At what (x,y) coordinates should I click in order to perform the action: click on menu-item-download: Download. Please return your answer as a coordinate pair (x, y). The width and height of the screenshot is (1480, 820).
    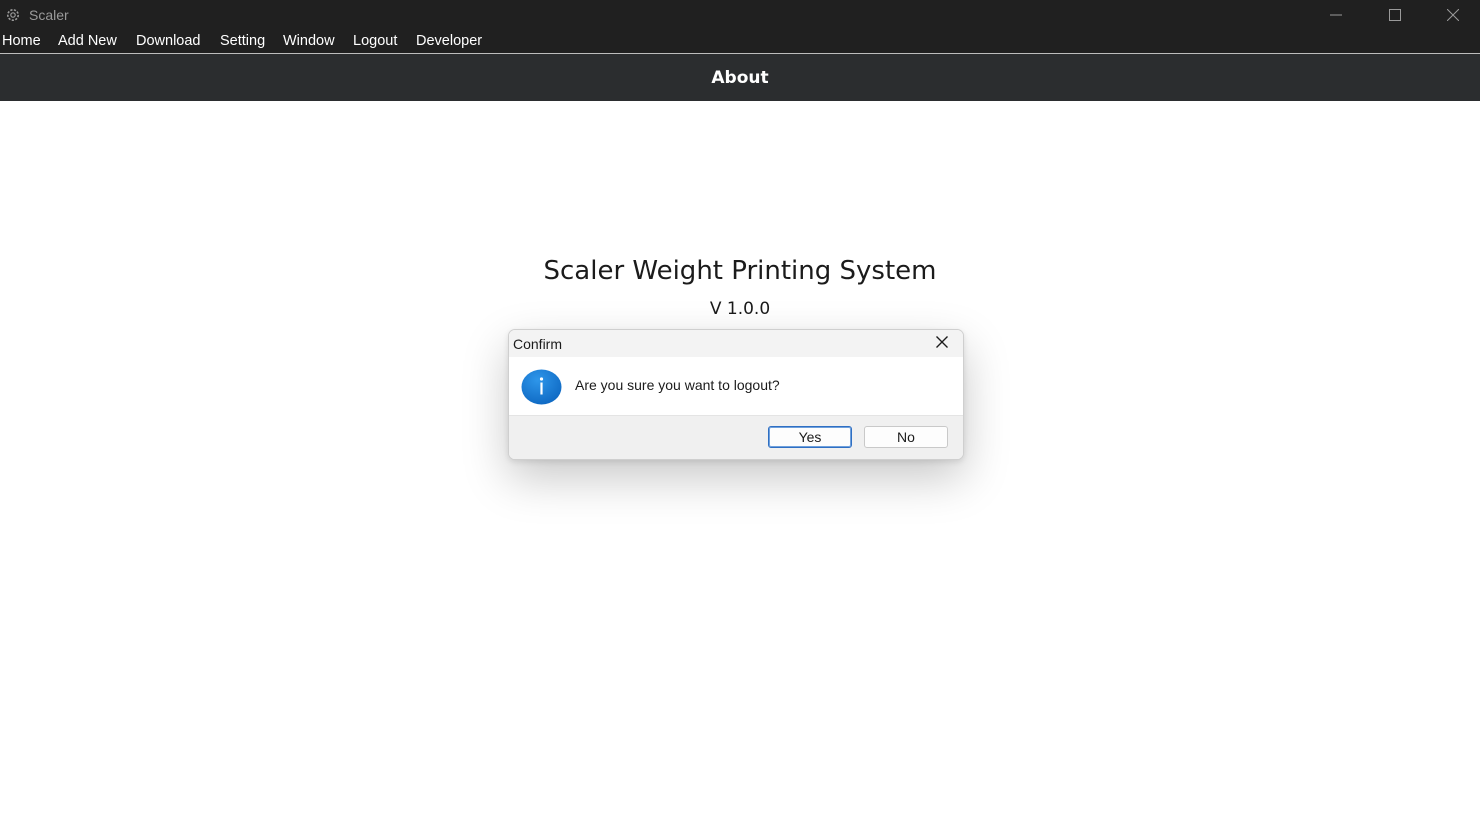
    Looking at the image, I should click on (168, 41).